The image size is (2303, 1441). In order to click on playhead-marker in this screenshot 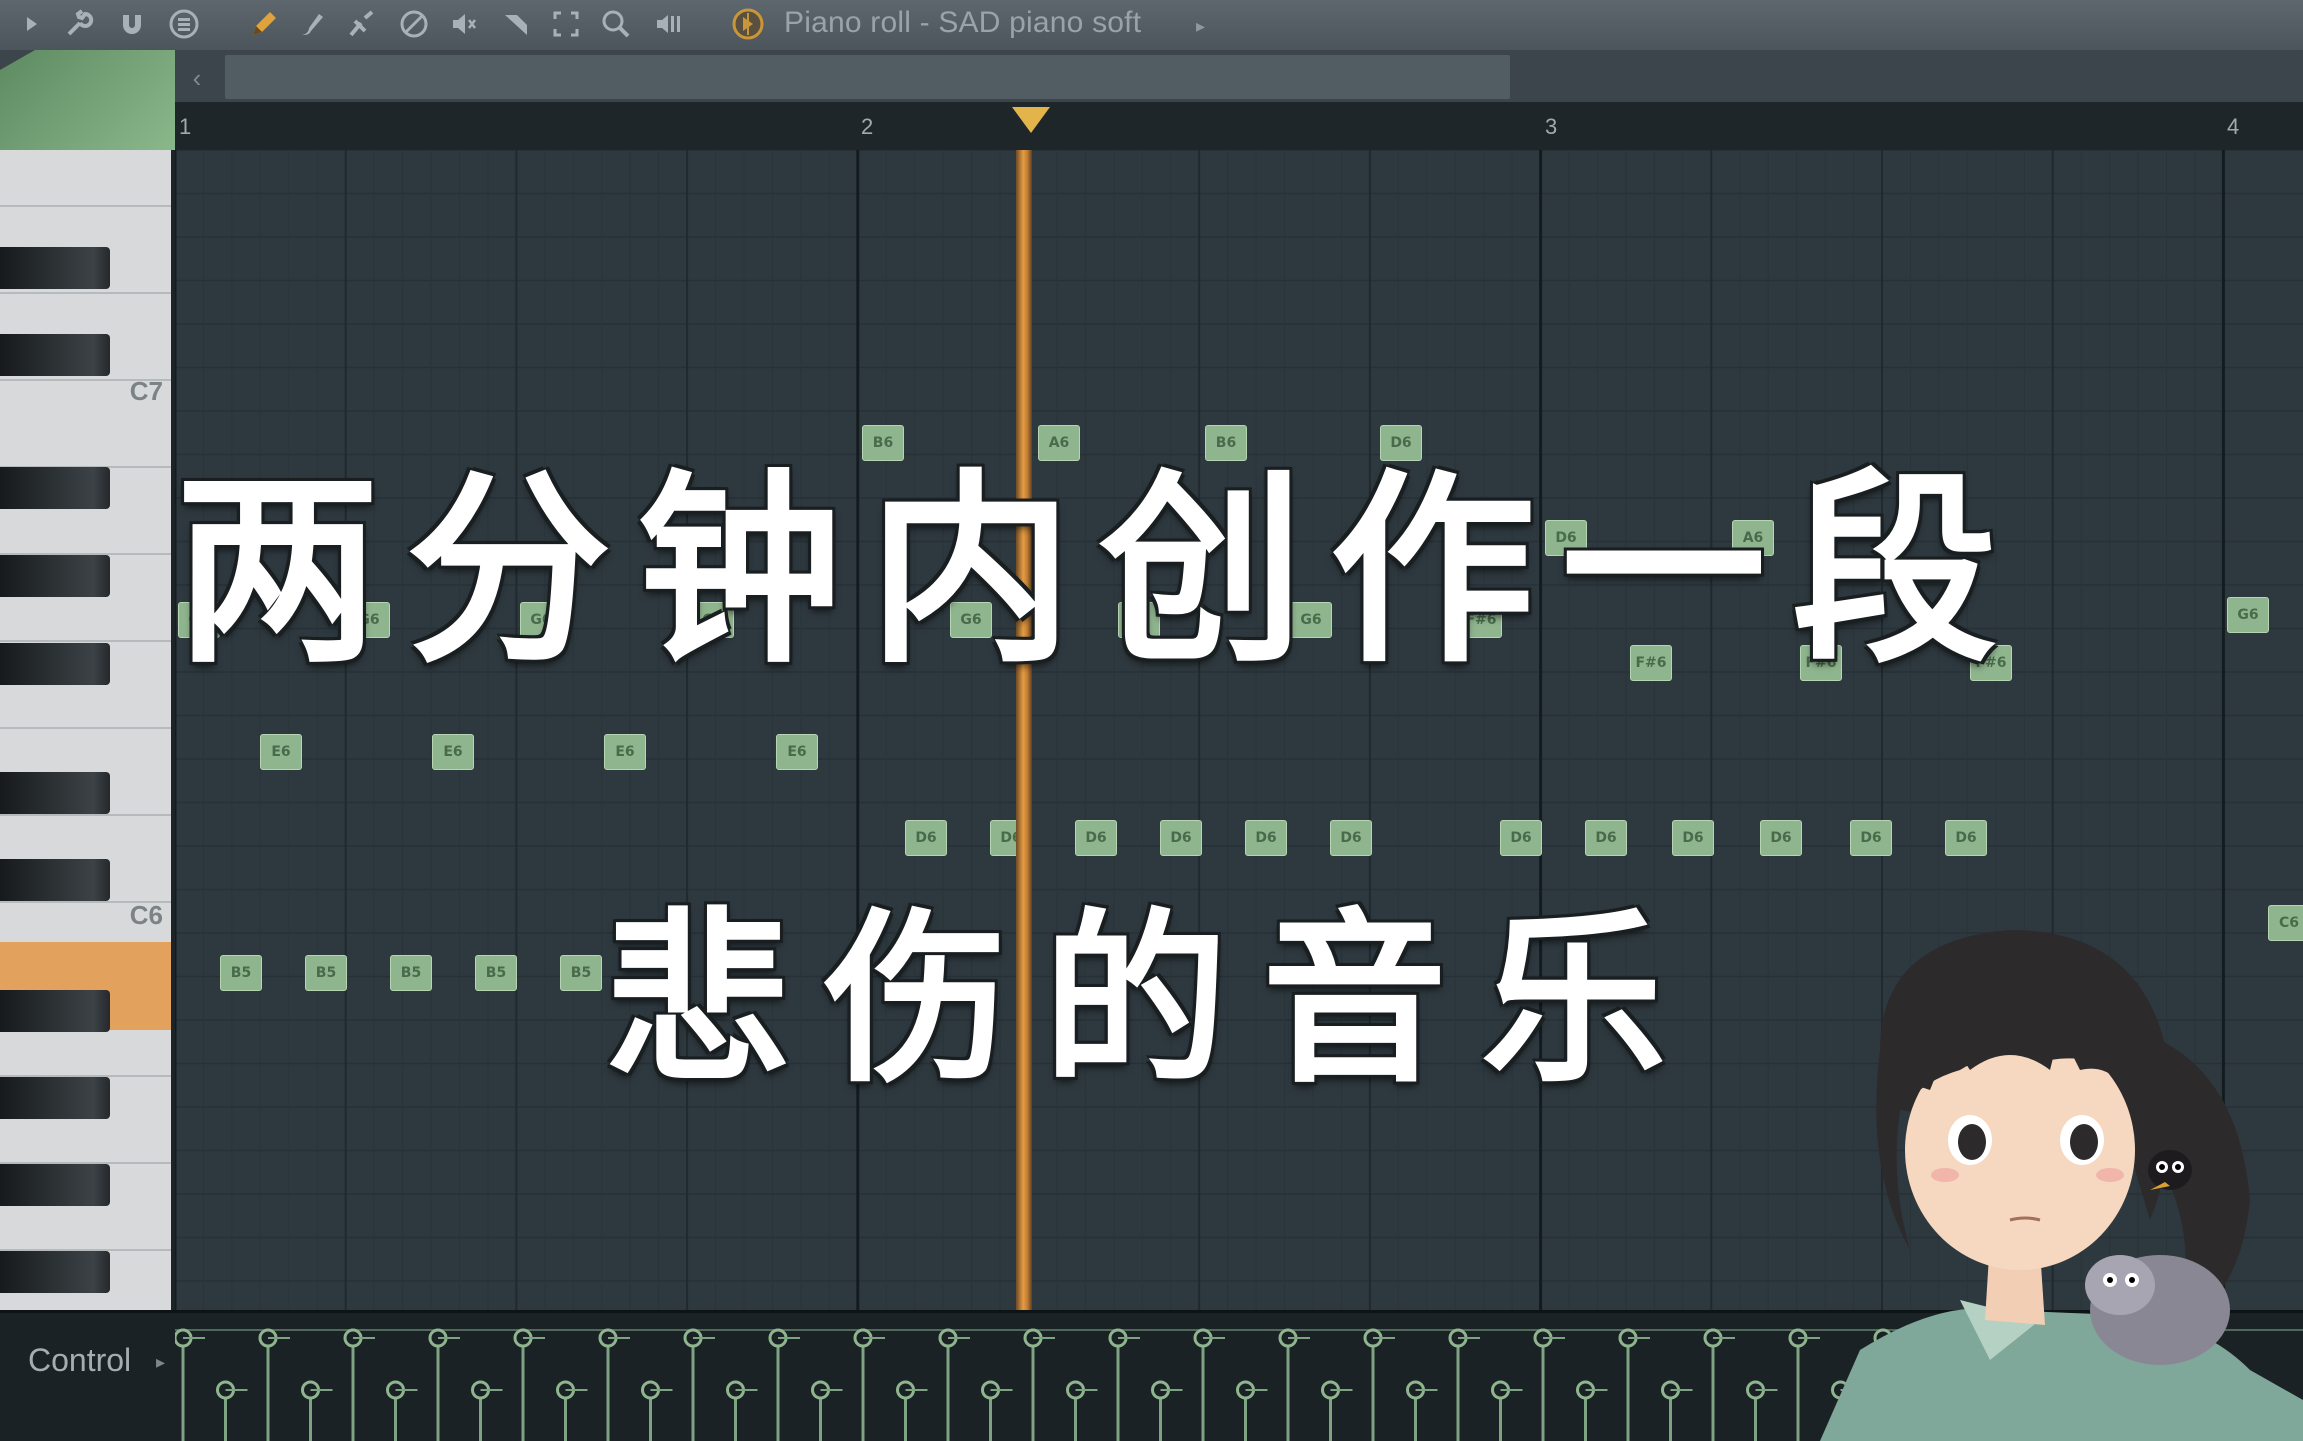, I will do `click(1031, 120)`.